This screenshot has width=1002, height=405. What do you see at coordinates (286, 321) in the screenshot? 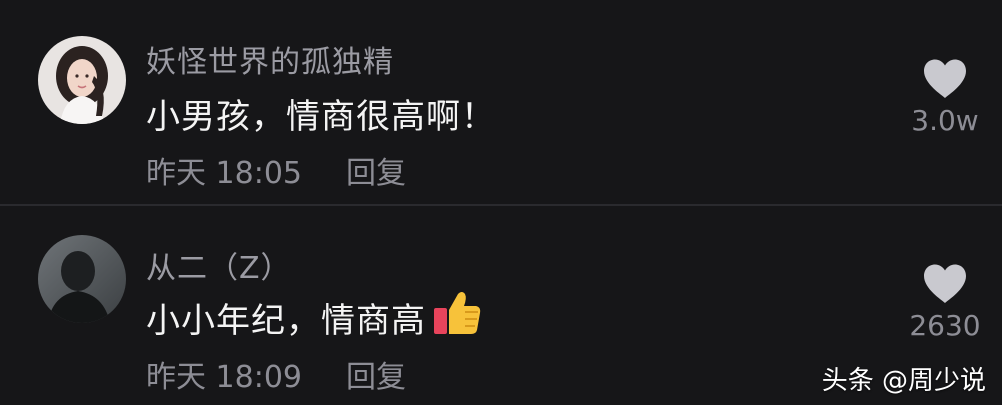
I see `comment-text-content: 小小年纪，情商高` at bounding box center [286, 321].